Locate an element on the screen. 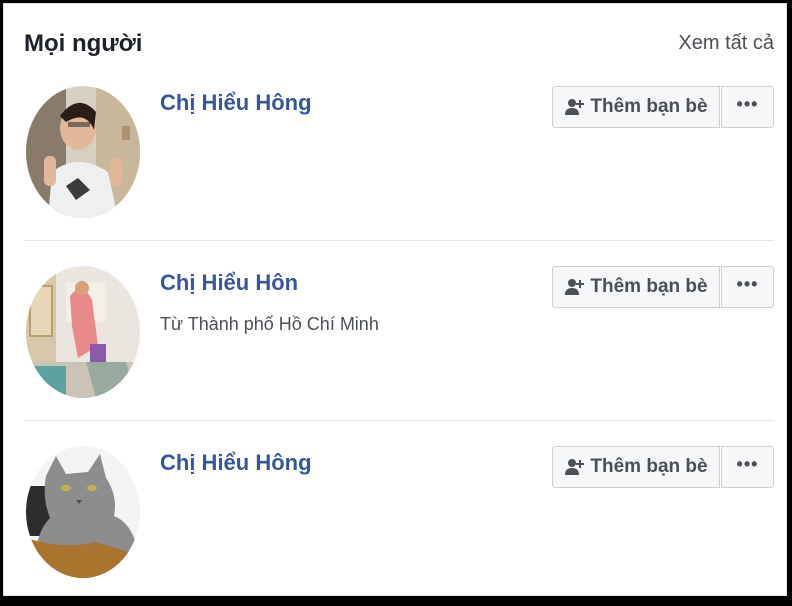  see-all-link: Xem tất cả is located at coordinates (726, 43).